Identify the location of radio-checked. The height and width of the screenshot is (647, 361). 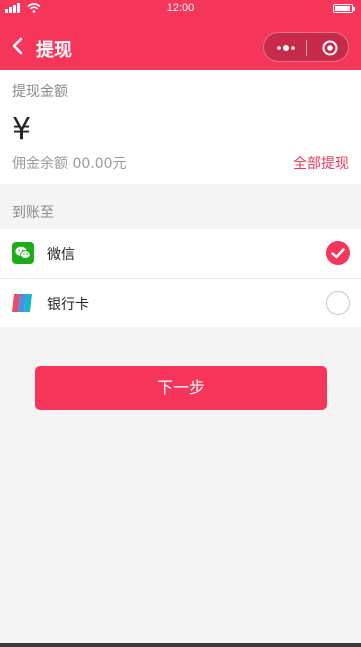
(338, 253).